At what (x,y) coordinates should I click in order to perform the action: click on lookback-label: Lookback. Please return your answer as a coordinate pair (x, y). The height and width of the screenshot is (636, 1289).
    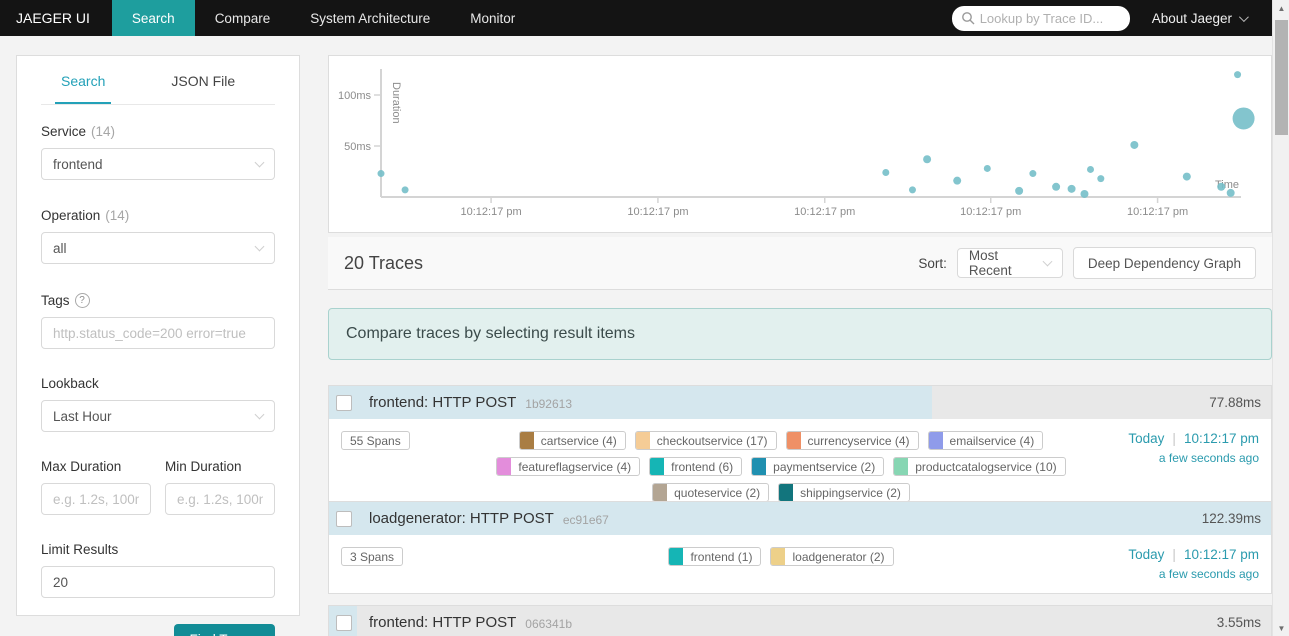
    Looking at the image, I should click on (70, 383).